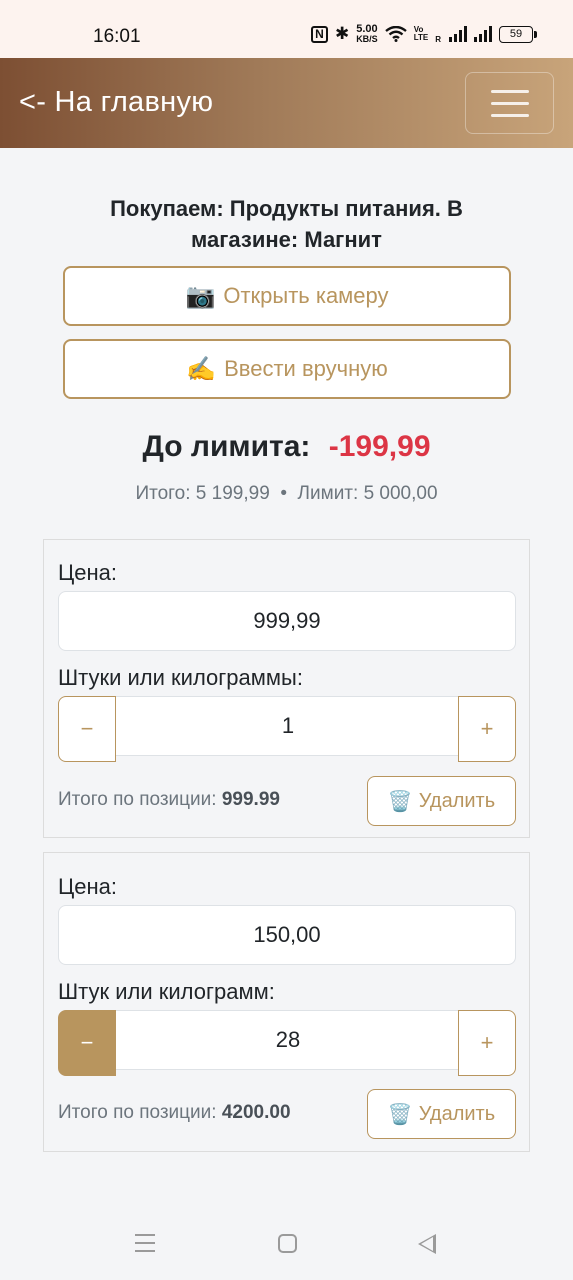 This screenshot has height=1280, width=573. What do you see at coordinates (256, 1112) in the screenshot?
I see `item-total-value: 4200.00` at bounding box center [256, 1112].